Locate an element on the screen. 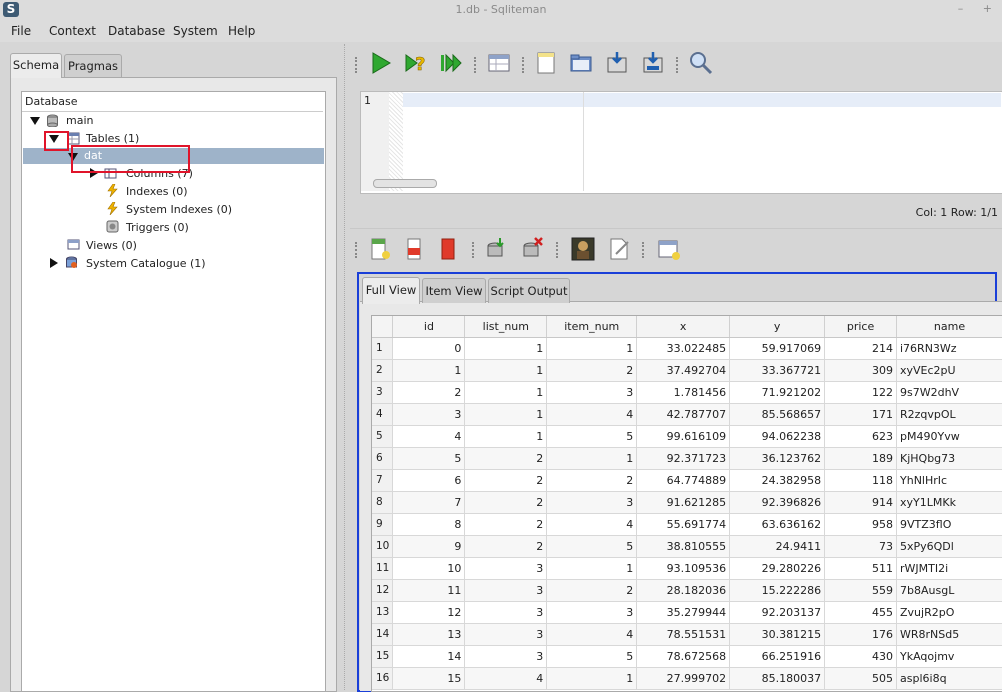 The height and width of the screenshot is (692, 1002). cell-price: 430 is located at coordinates (861, 657).